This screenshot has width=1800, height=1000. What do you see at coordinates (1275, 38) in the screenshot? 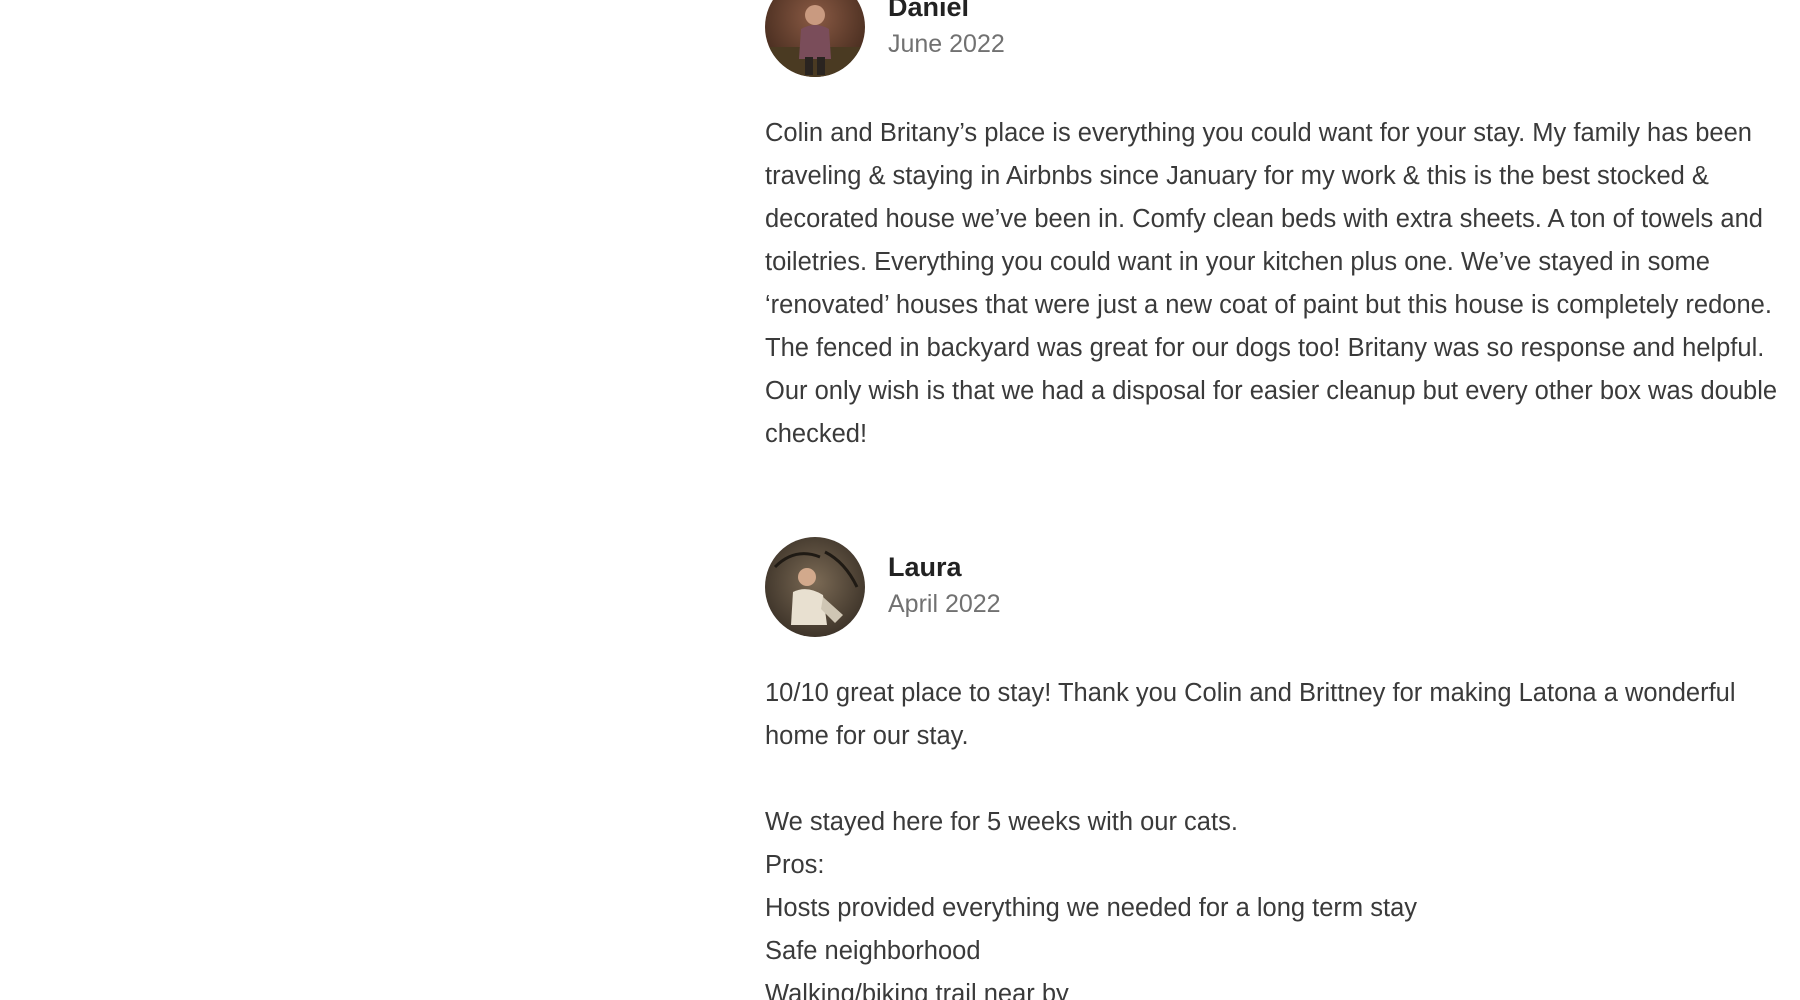
I see `review-header: Daniel June 2022` at bounding box center [1275, 38].